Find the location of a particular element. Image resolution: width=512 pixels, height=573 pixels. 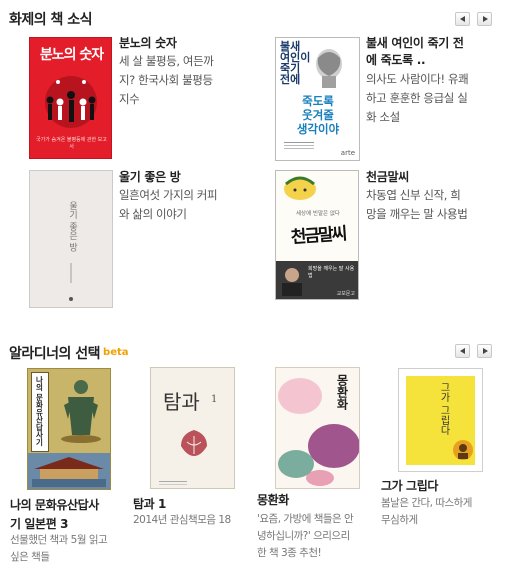

desc-line: 봄날은 간다, 따스하게 is located at coordinates (426, 503).